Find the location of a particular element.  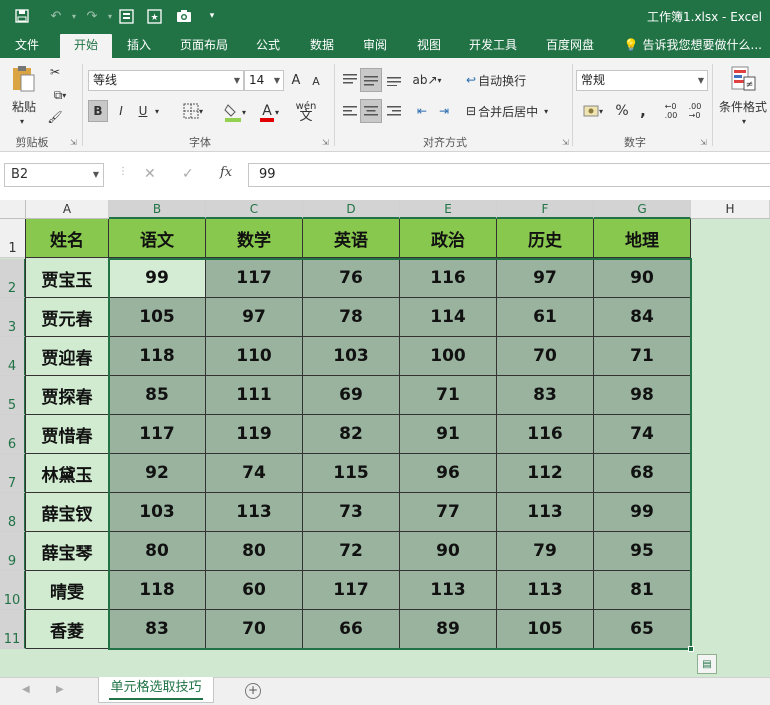

camera-icon is located at coordinates (184, 16).